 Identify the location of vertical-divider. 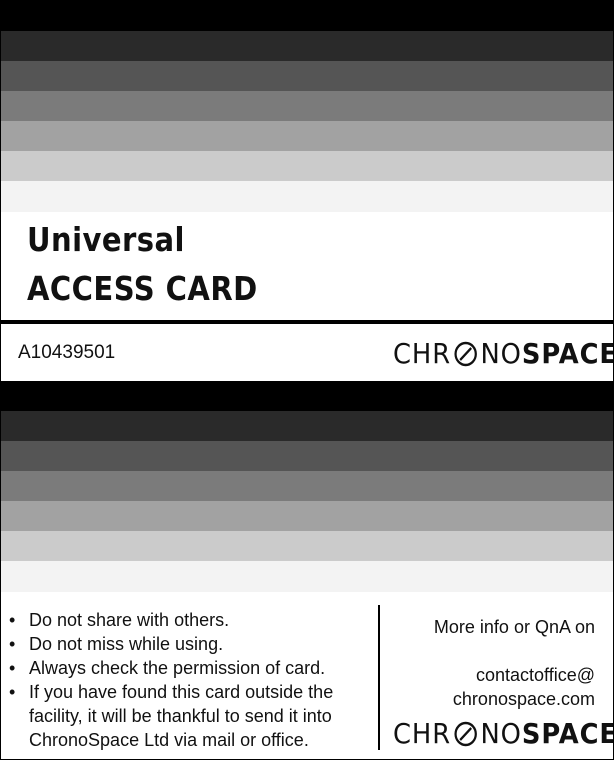
(379, 677).